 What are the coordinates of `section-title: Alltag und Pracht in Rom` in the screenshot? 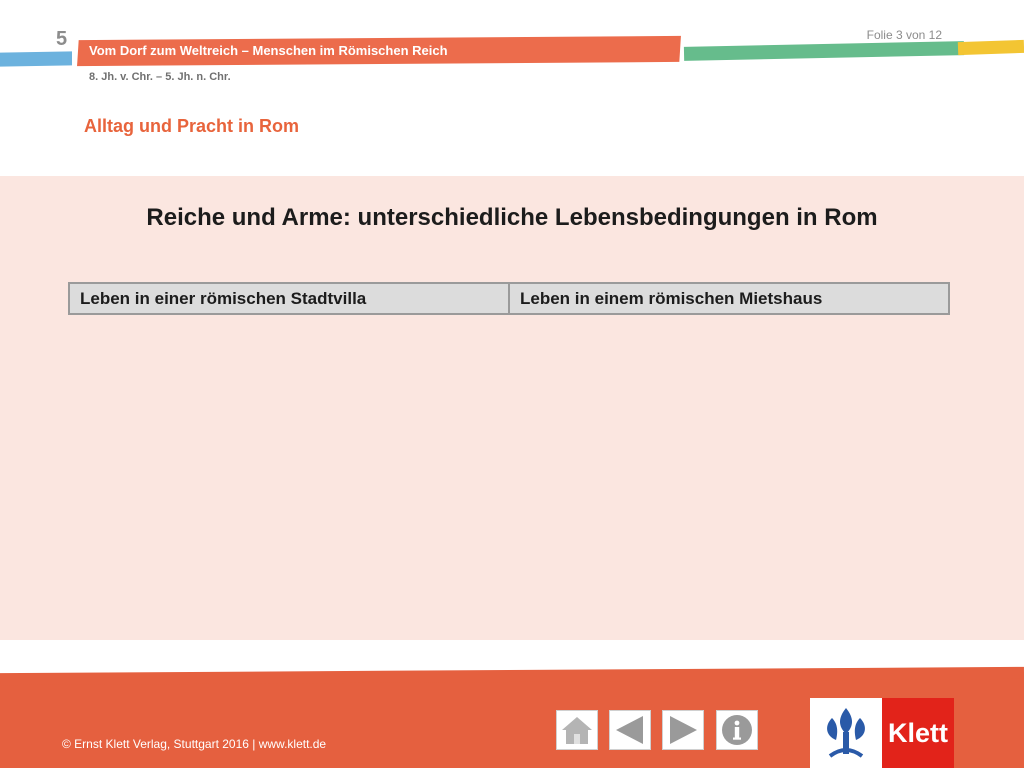 It's located at (192, 126).